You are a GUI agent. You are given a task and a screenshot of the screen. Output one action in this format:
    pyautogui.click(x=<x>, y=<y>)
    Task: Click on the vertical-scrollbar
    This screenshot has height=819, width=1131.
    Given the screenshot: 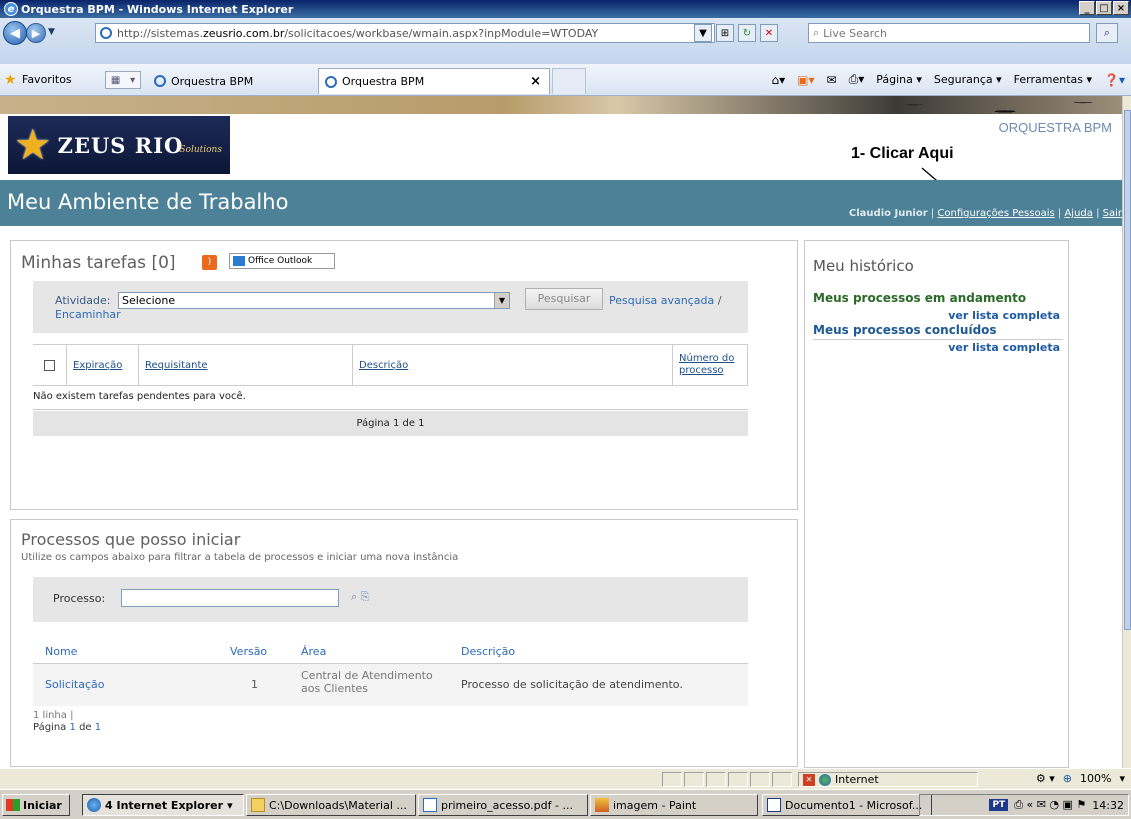 What is the action you would take?
    pyautogui.click(x=1126, y=432)
    